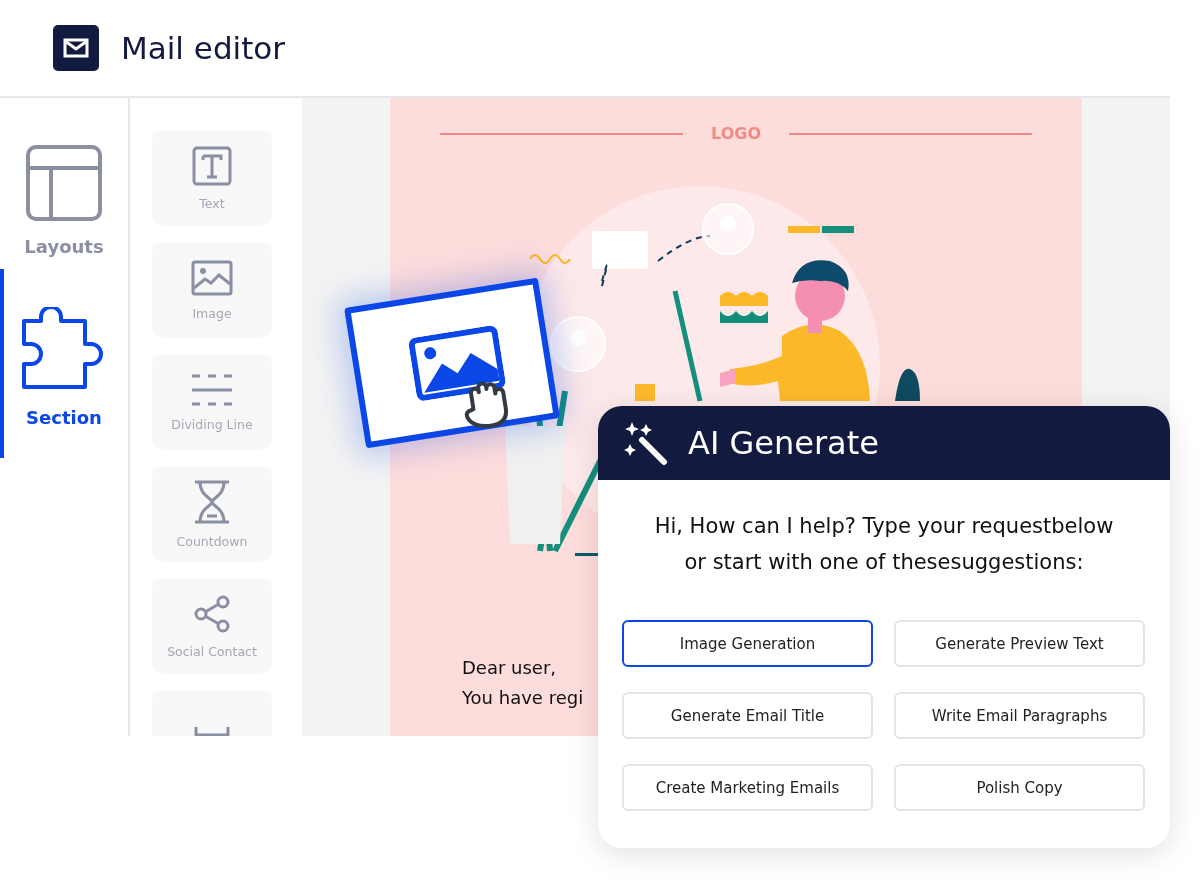 The width and height of the screenshot is (1202, 880). What do you see at coordinates (212, 541) in the screenshot?
I see `element-label: Countdown` at bounding box center [212, 541].